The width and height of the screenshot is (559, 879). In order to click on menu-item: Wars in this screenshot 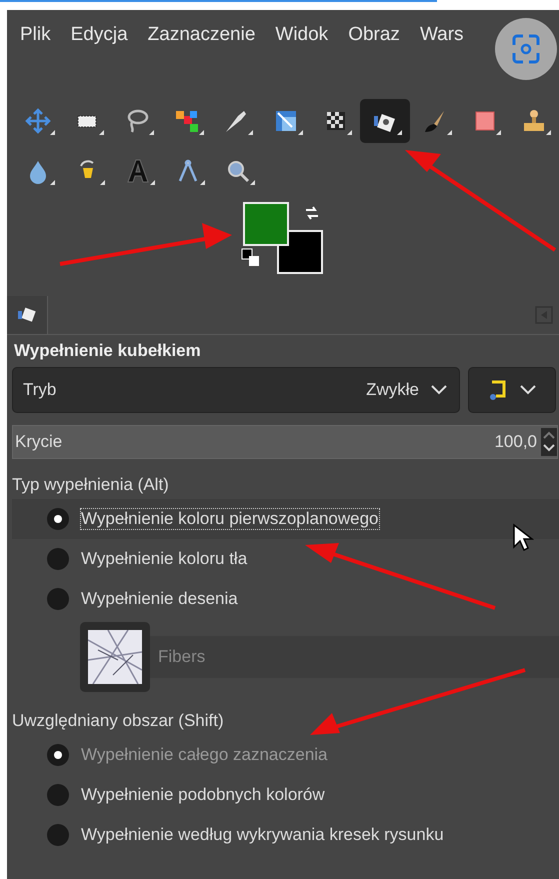, I will do `click(442, 35)`.